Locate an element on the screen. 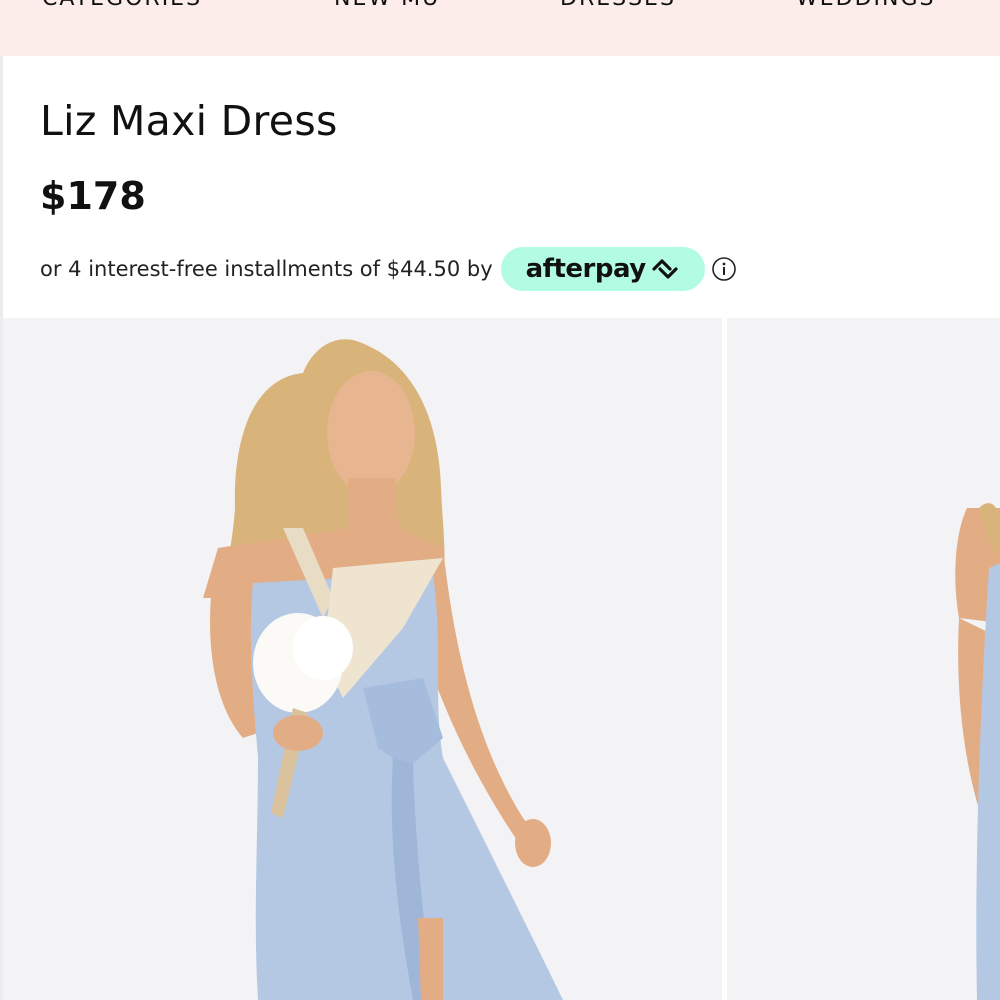 This screenshot has height=1000, width=1000. product-price: $178 is located at coordinates (93, 196).